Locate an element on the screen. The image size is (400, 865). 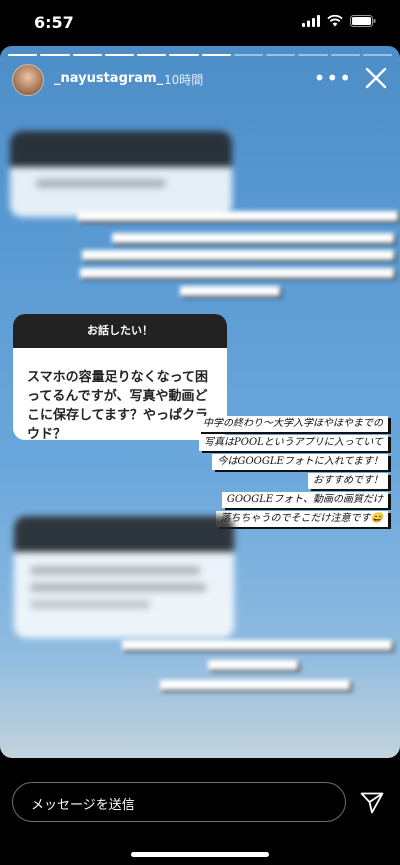
status-time: 6:57 is located at coordinates (54, 22).